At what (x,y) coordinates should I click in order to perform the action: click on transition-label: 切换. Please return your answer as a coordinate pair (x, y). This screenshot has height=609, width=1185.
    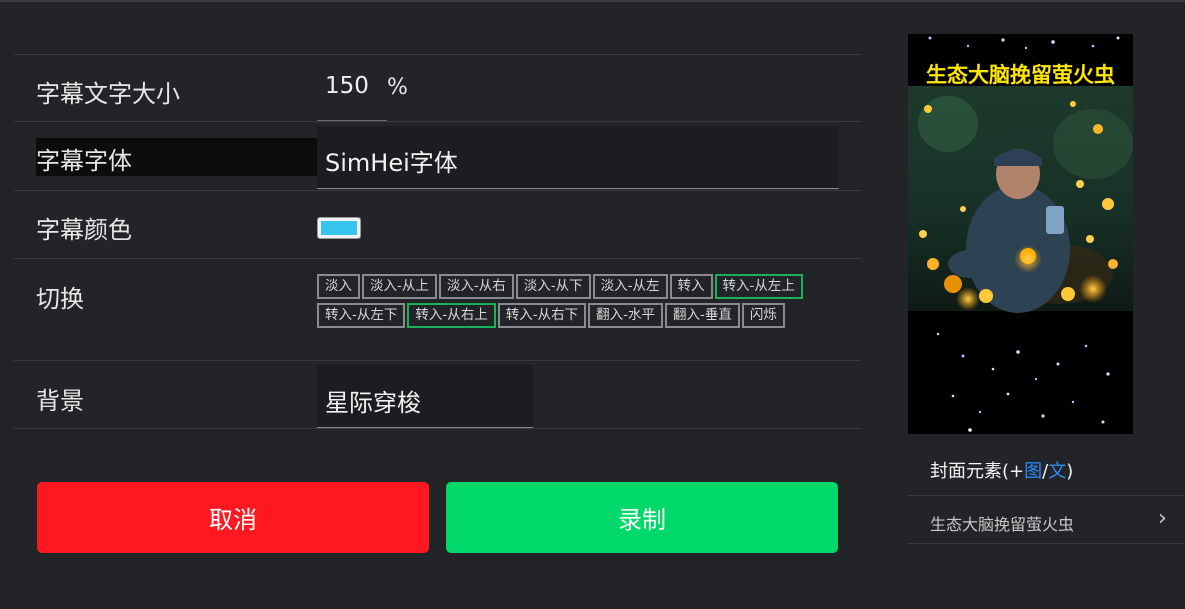
    Looking at the image, I should click on (60, 299).